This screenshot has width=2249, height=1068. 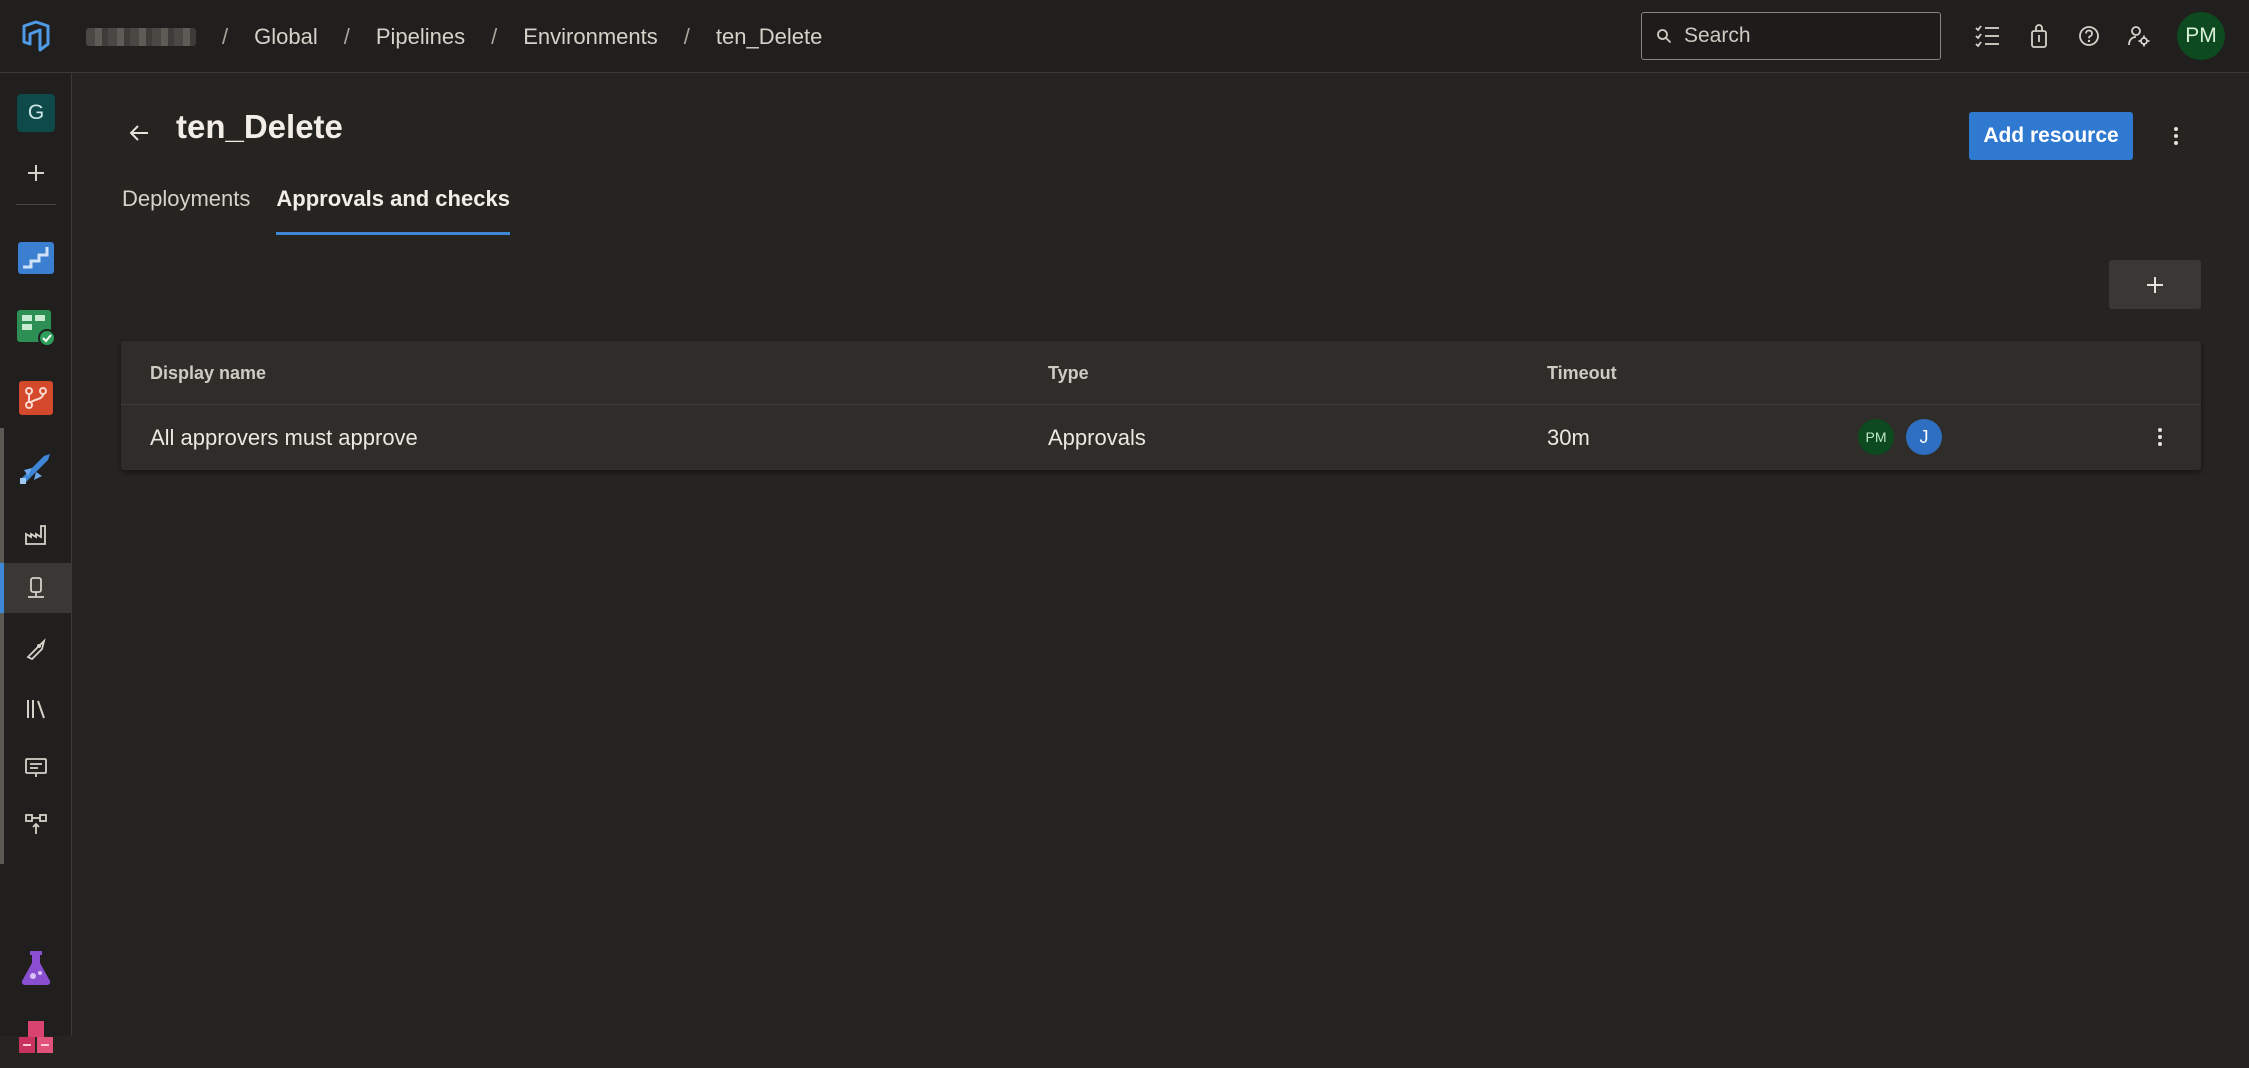 What do you see at coordinates (590, 37) in the screenshot?
I see `breadcrumb-item-environments: Environments` at bounding box center [590, 37].